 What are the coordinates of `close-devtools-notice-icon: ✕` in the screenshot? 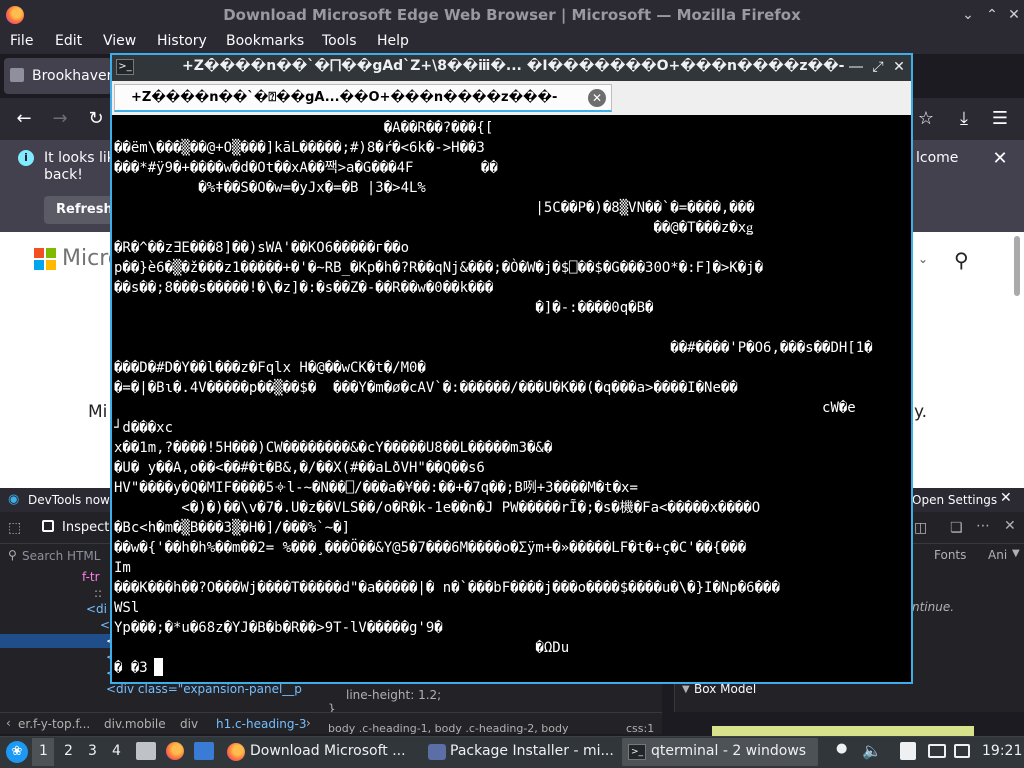 It's located at (1006, 498).